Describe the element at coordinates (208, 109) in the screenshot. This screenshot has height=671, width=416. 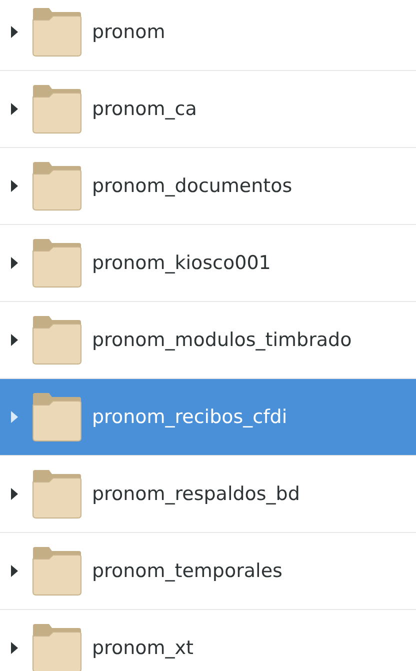
I see `folder-row: pronom_ca` at that location.